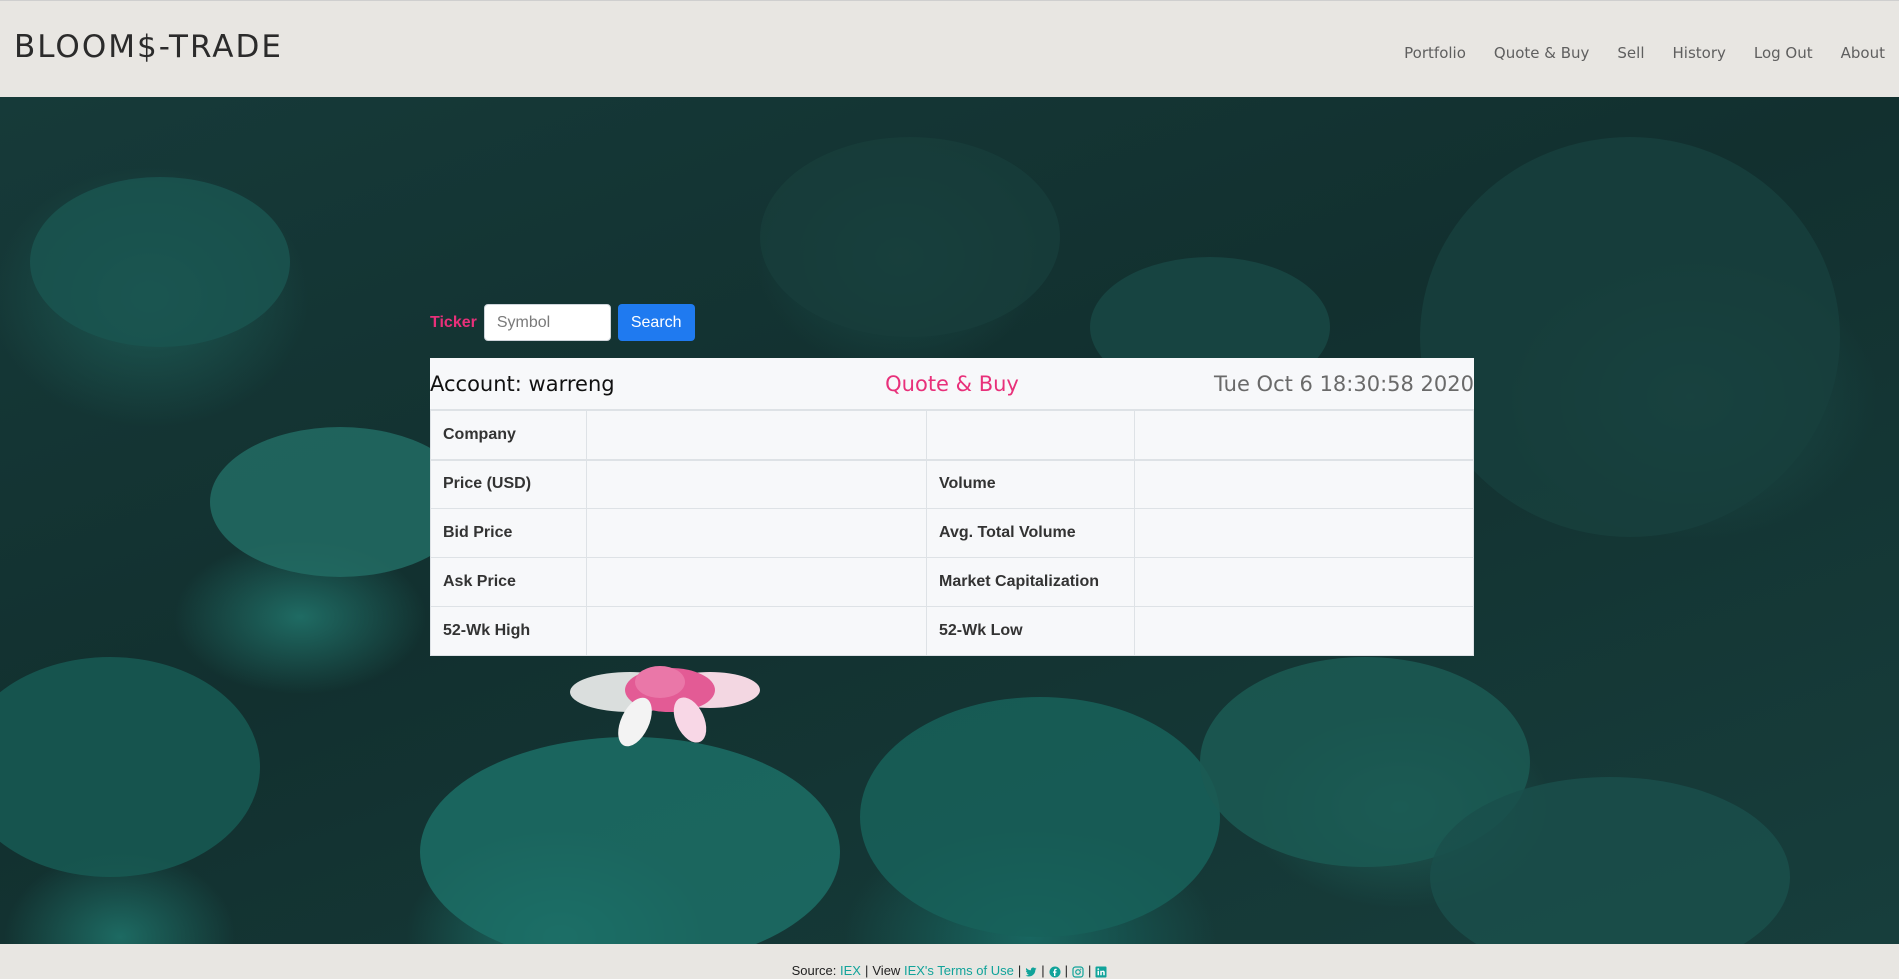  What do you see at coordinates (1630, 53) in the screenshot?
I see `nav-sell: Sell` at bounding box center [1630, 53].